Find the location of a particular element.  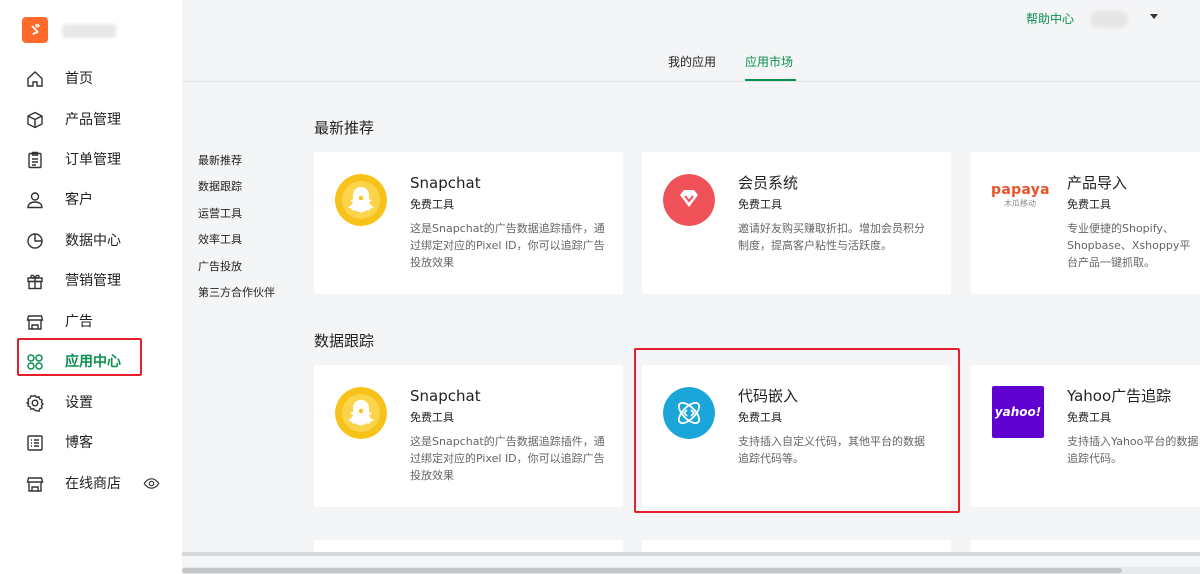

sidebar-item-online-store: 在线商店 is located at coordinates (91, 484).